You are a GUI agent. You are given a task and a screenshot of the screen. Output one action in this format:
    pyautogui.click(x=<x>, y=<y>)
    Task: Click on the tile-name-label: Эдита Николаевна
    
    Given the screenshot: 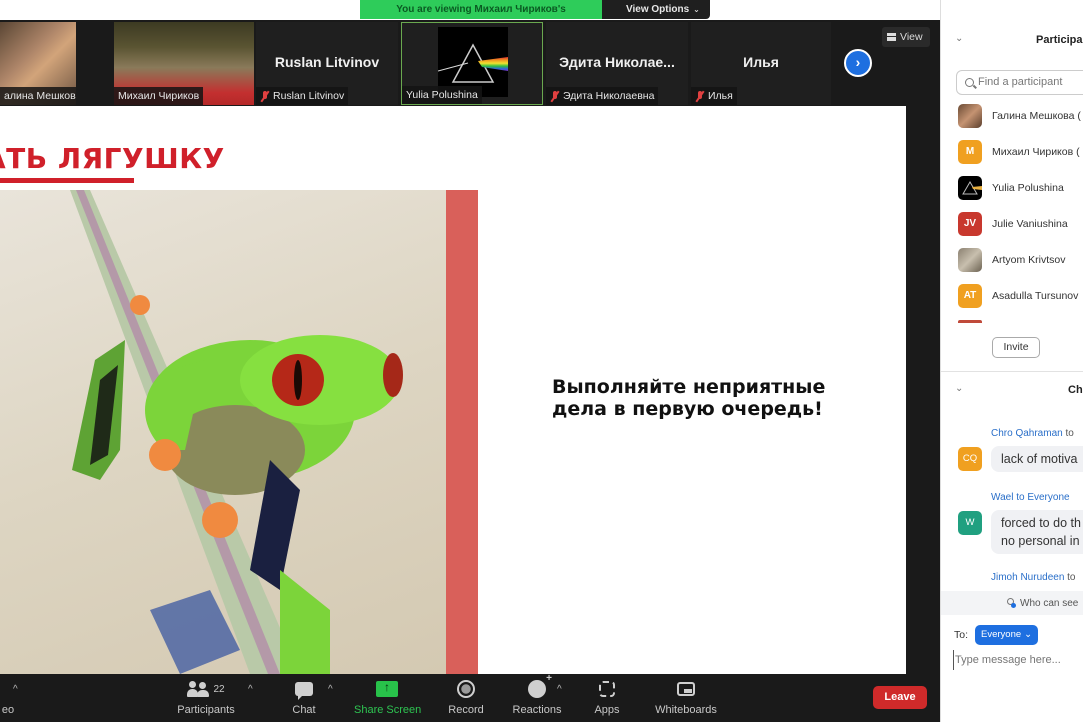 What is the action you would take?
    pyautogui.click(x=602, y=96)
    